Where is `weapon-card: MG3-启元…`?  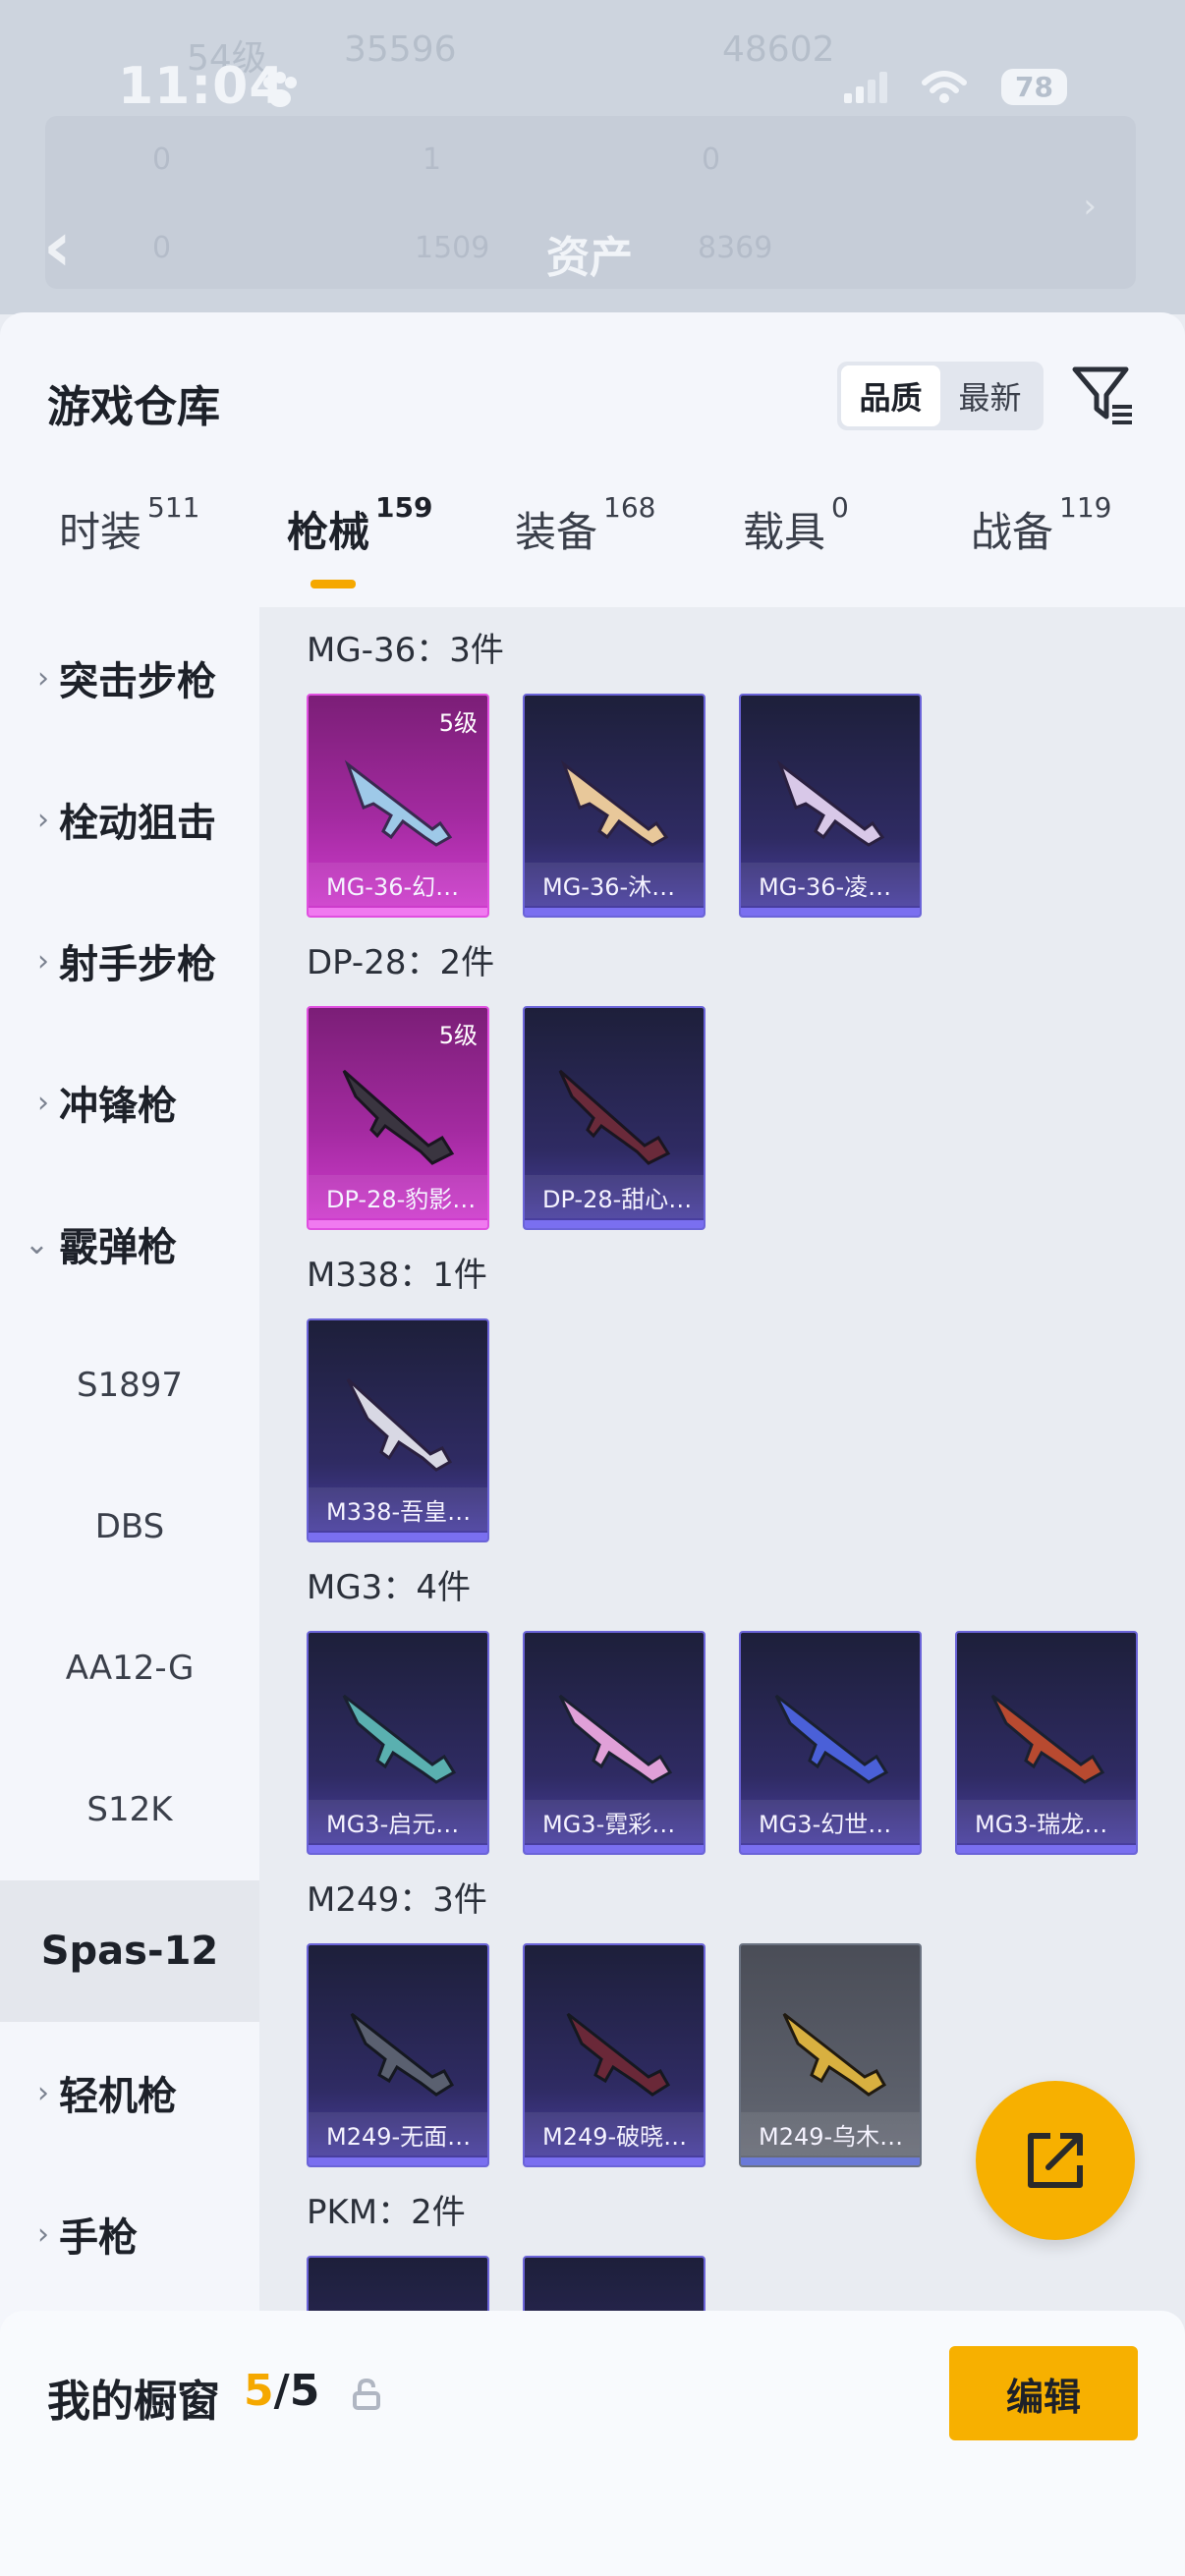 weapon-card: MG3-启元… is located at coordinates (398, 1743).